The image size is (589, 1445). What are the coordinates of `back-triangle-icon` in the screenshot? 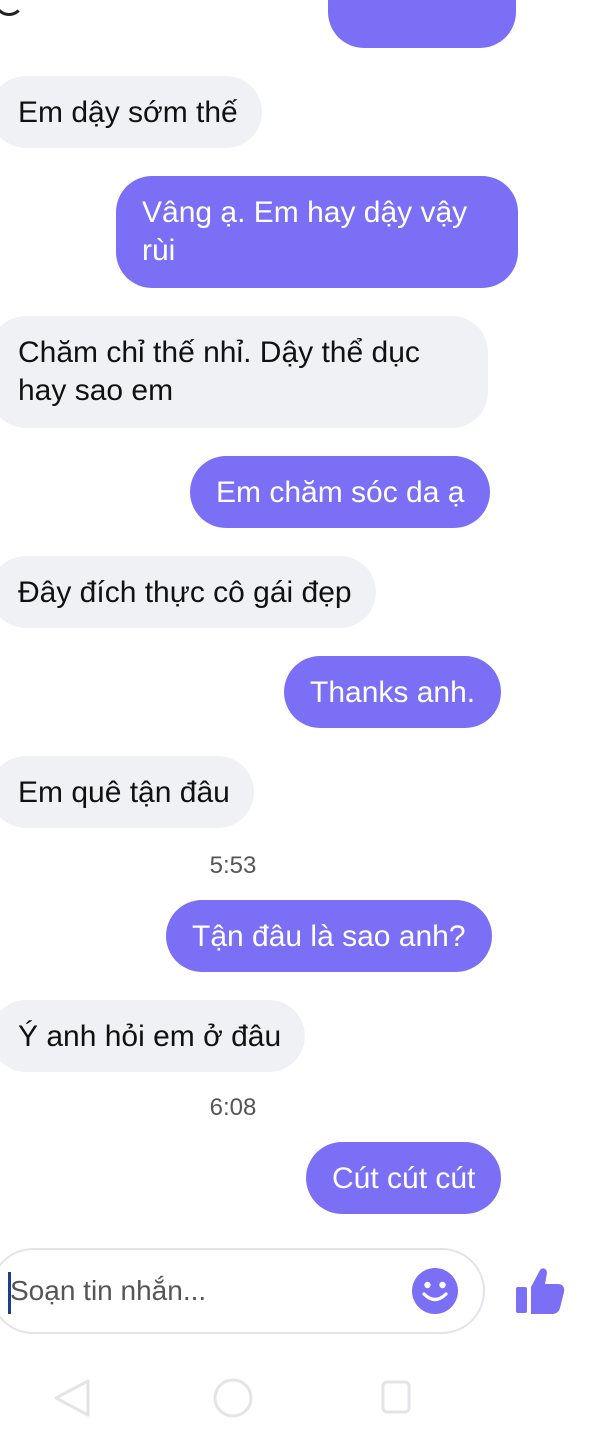 It's located at (72, 1398).